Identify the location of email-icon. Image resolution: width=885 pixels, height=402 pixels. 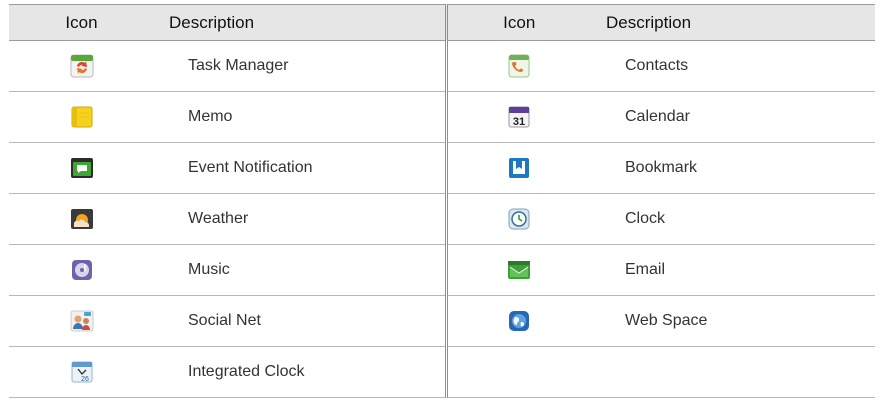
(519, 270).